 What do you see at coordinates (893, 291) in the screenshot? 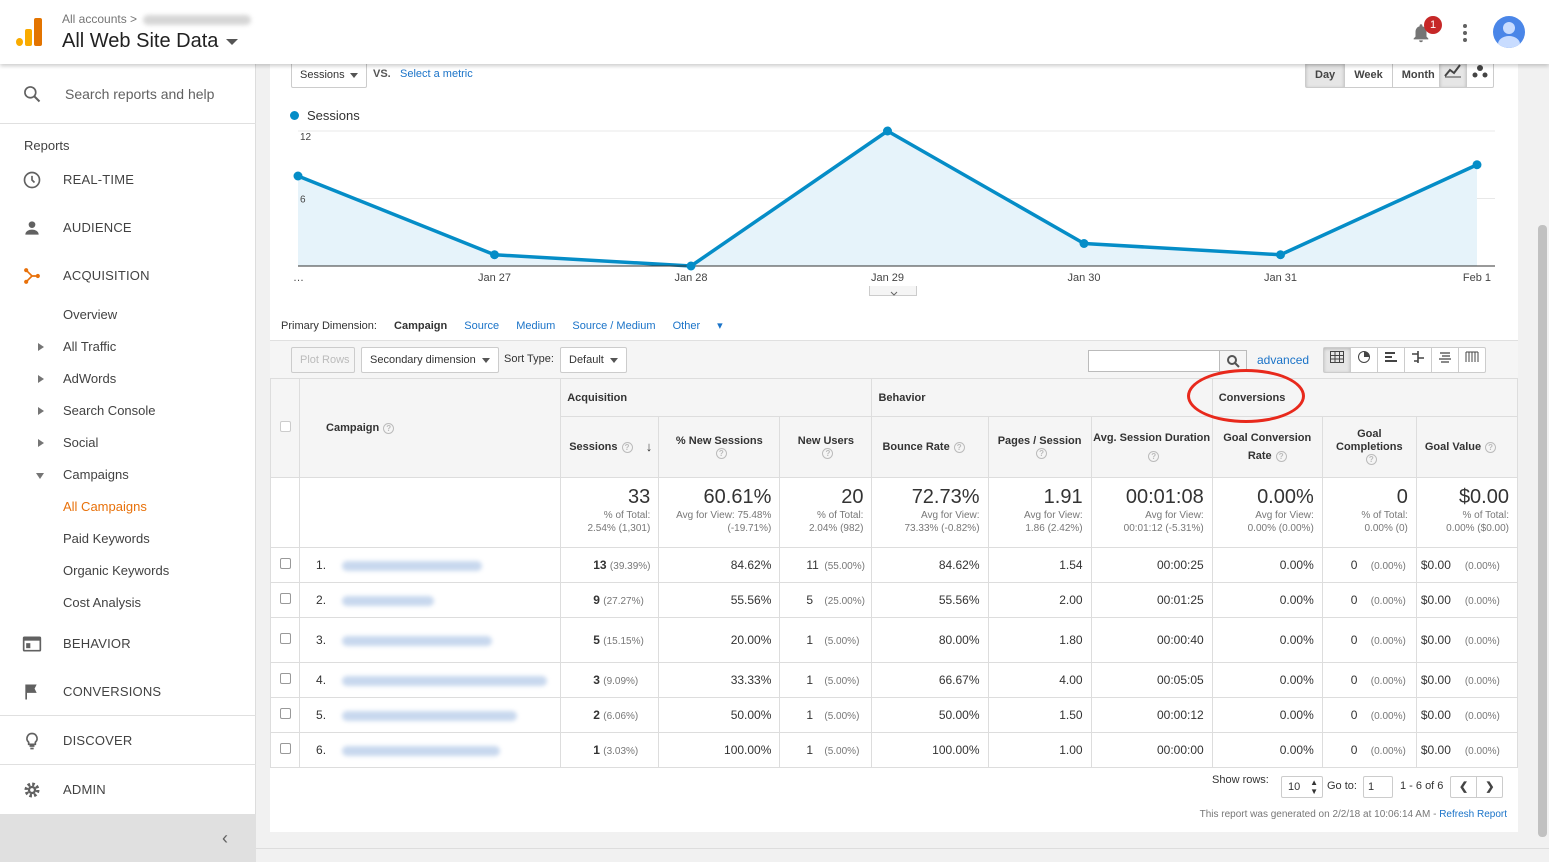
I see `chart-resize-handle` at bounding box center [893, 291].